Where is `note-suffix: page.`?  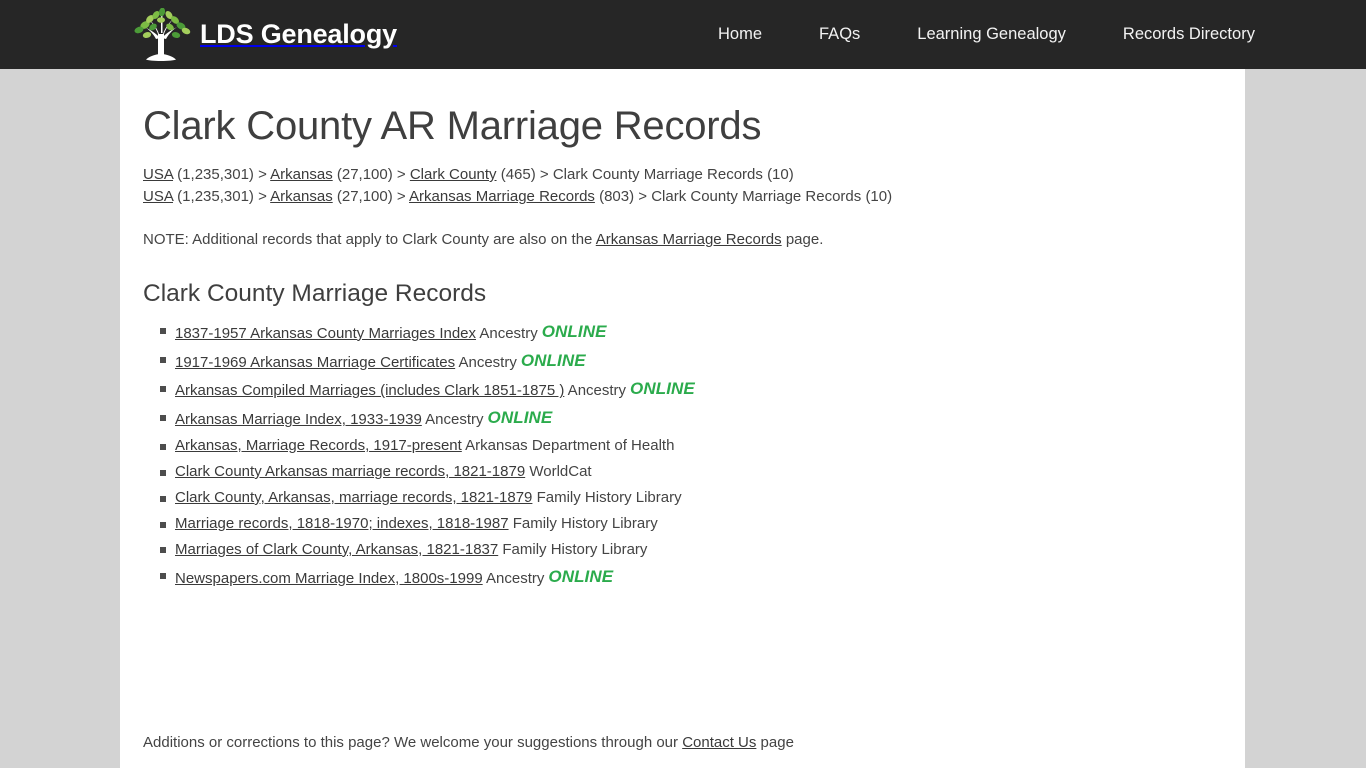
note-suffix: page. is located at coordinates (802, 240).